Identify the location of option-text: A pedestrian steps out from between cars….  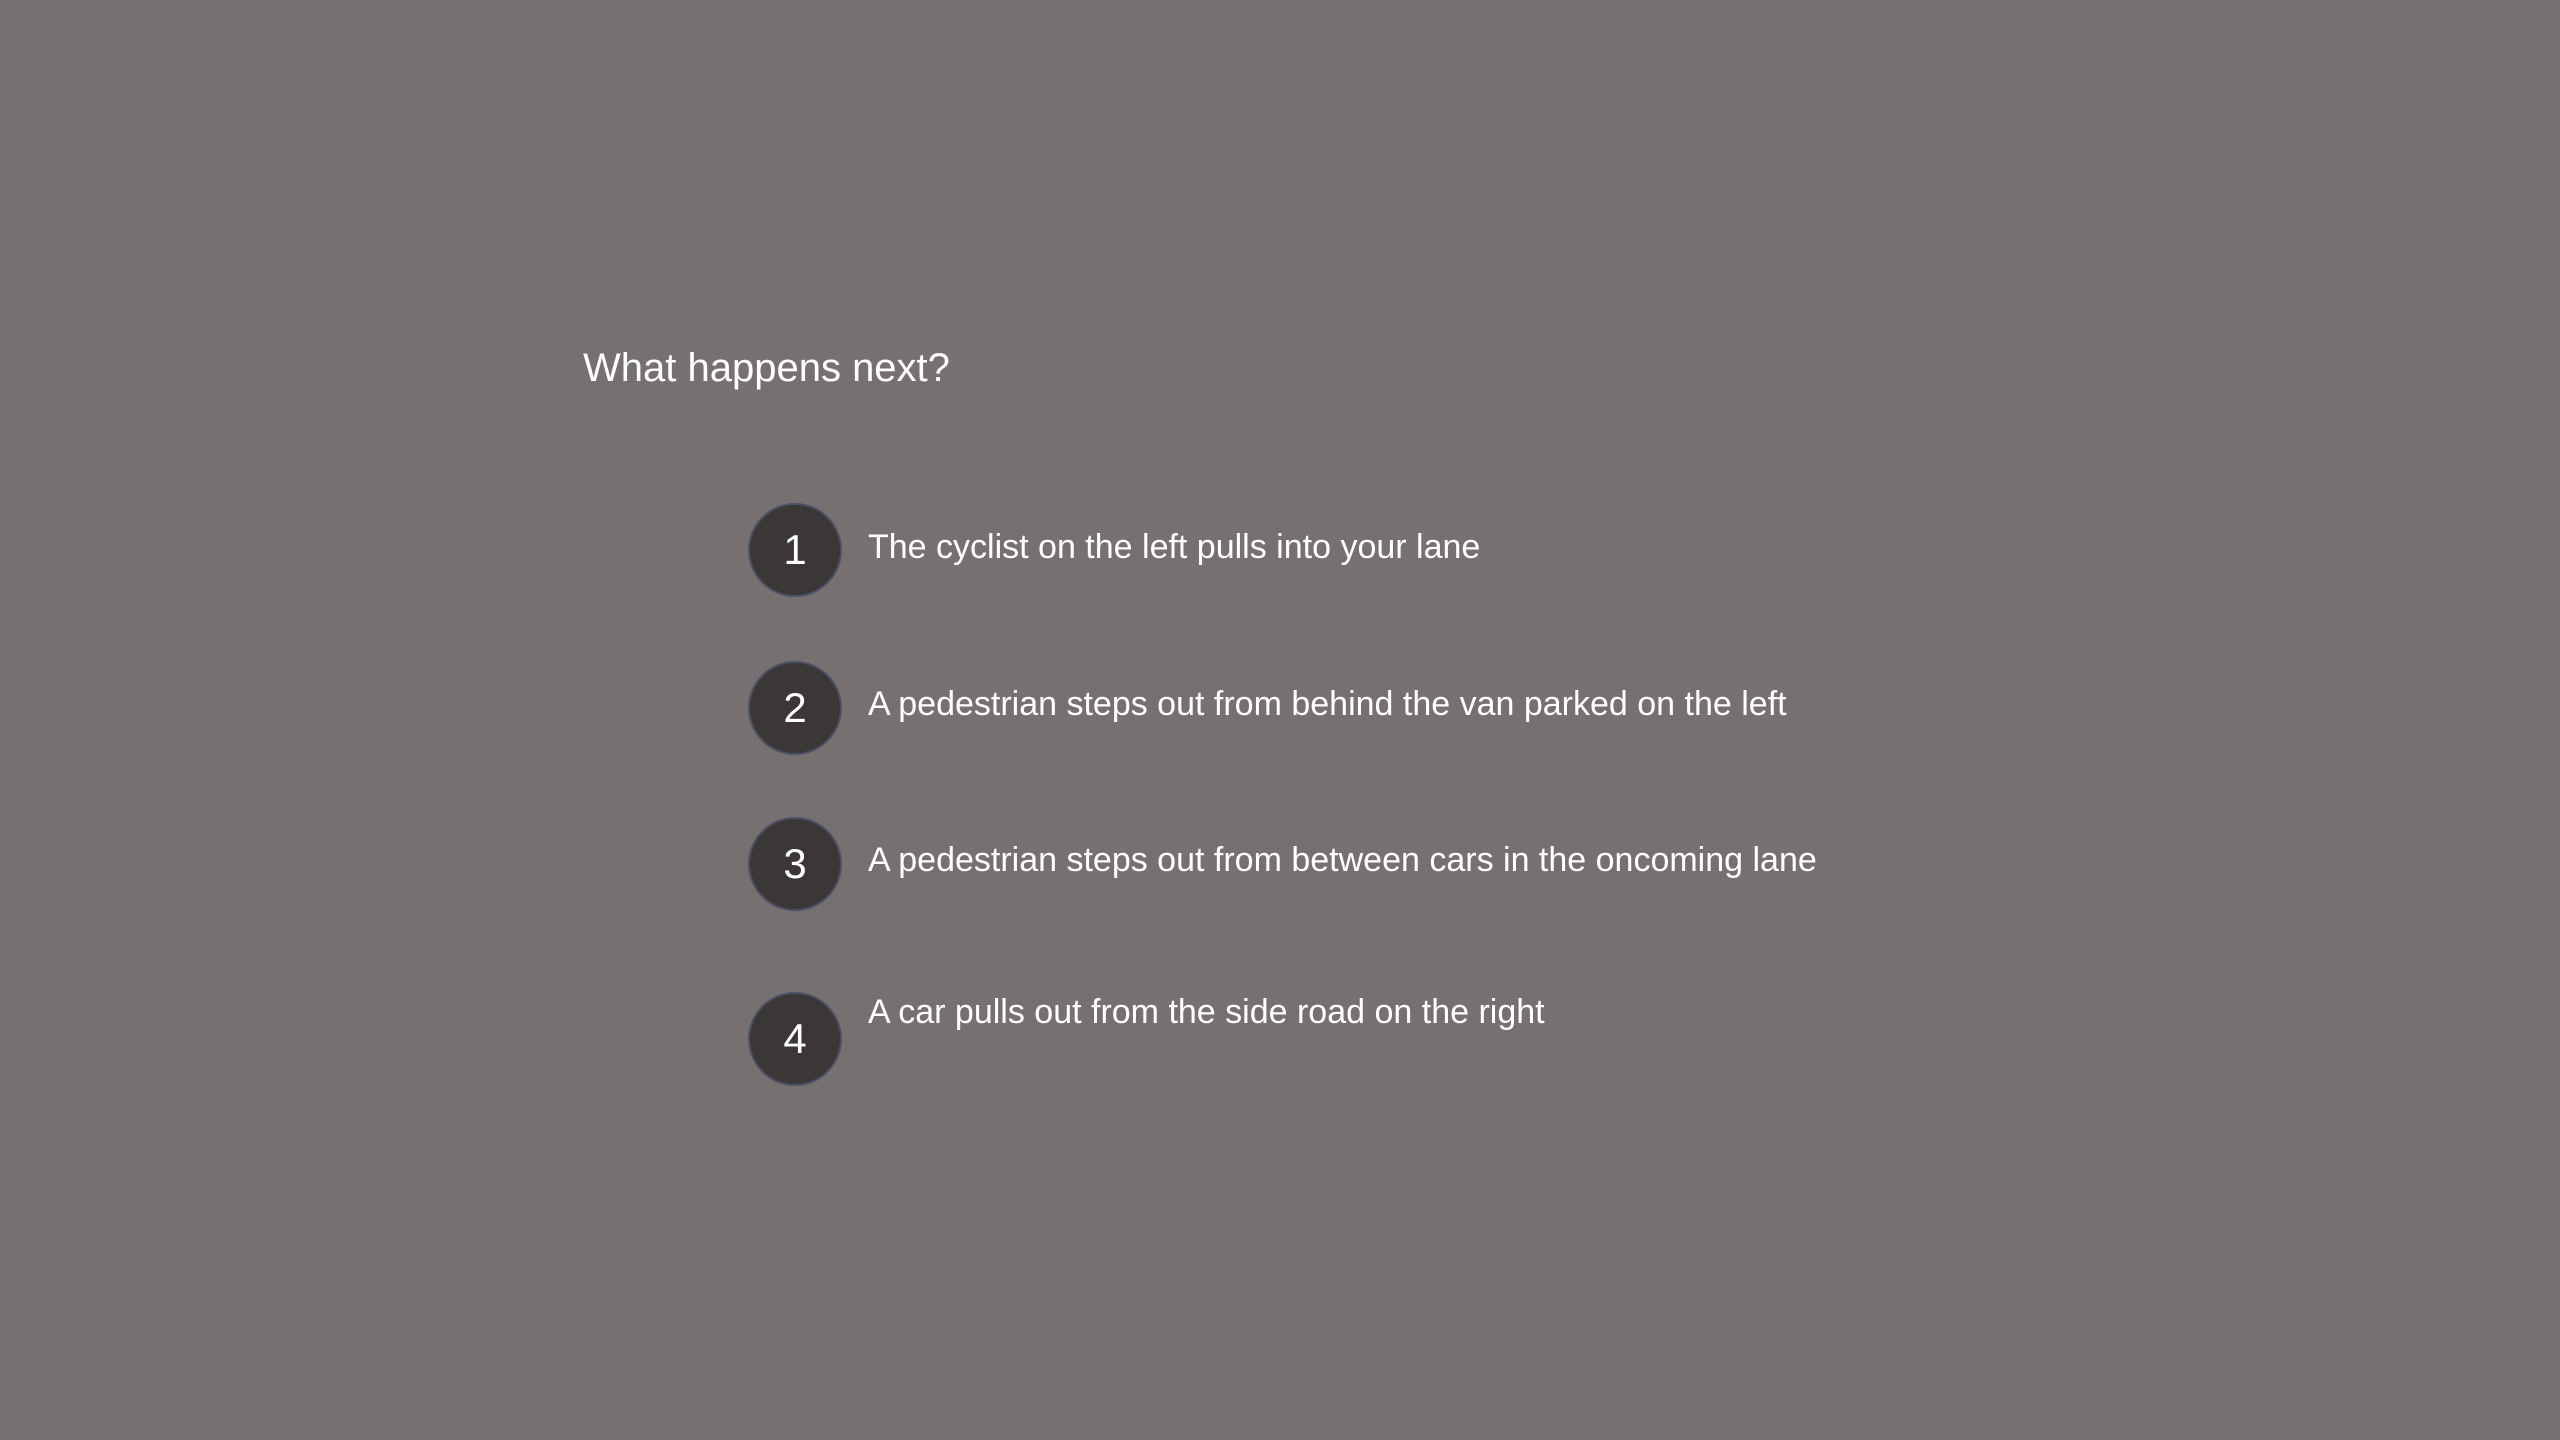
(1342, 860).